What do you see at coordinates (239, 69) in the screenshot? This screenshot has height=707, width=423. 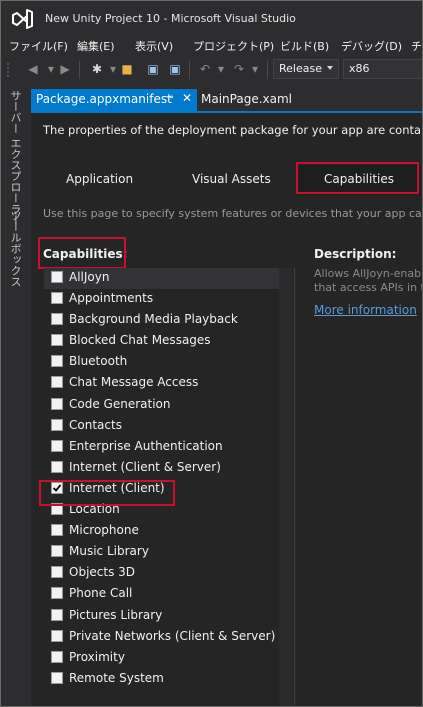 I see `redo-icon: ↷` at bounding box center [239, 69].